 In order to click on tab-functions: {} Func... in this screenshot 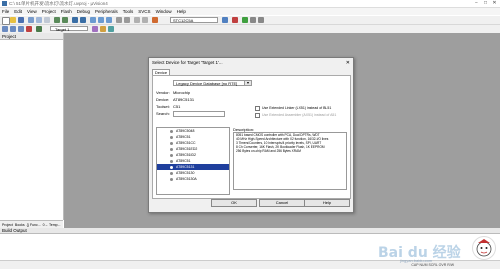, I will do `click(34, 224)`.